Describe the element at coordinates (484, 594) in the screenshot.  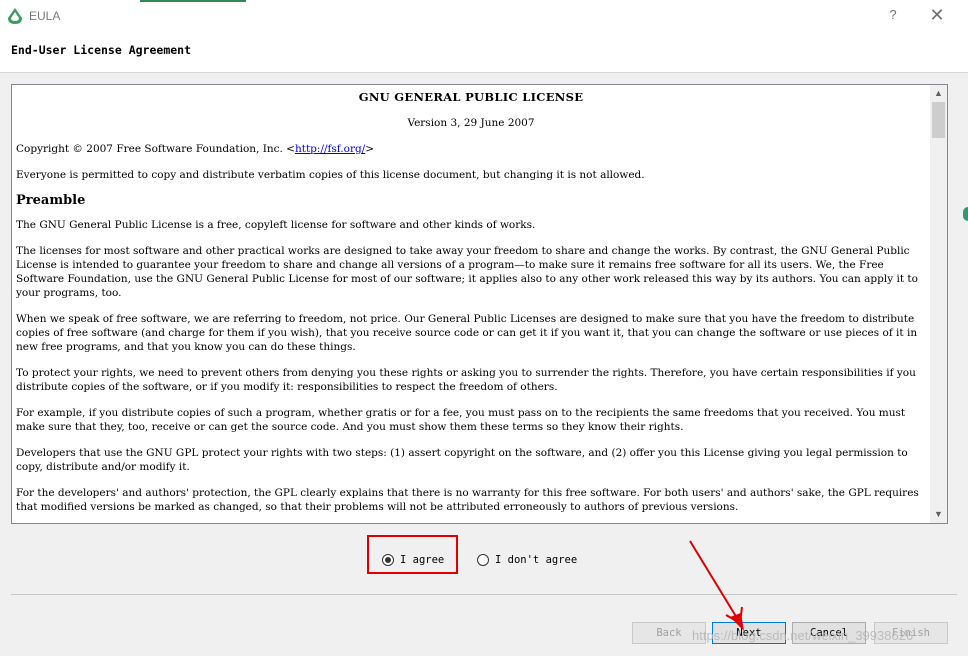
I see `footer-divider` at that location.